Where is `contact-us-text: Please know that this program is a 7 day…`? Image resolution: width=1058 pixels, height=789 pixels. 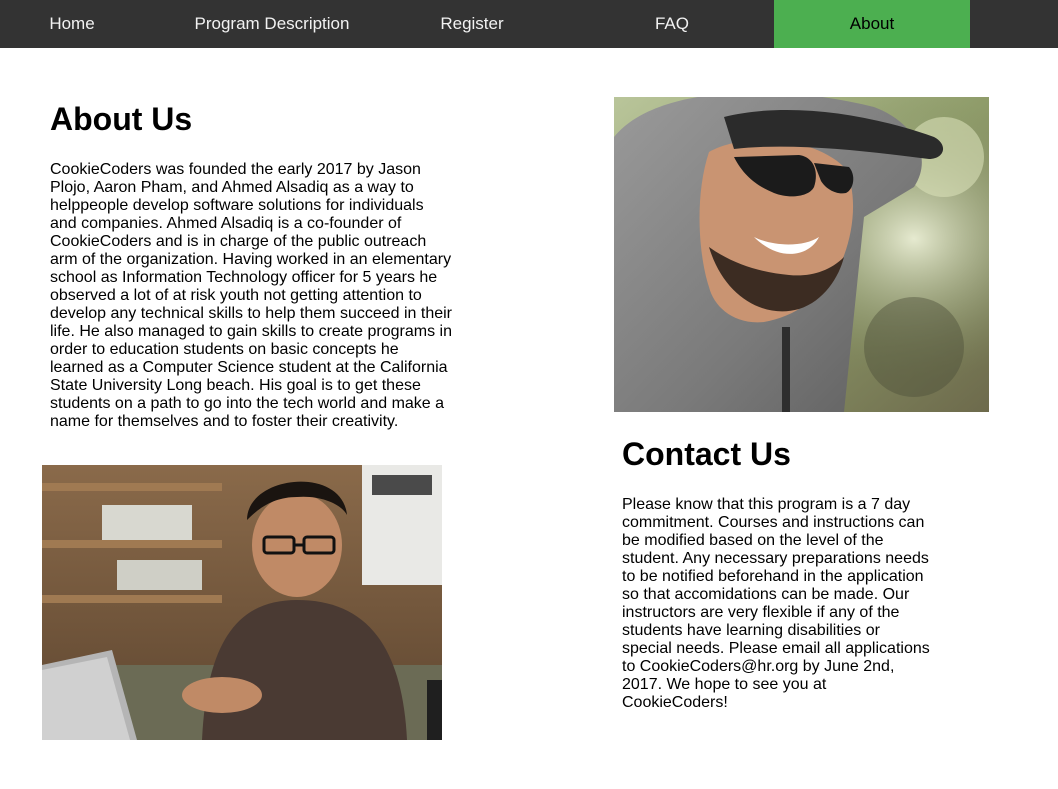 contact-us-text: Please know that this program is a 7 day… is located at coordinates (776, 603).